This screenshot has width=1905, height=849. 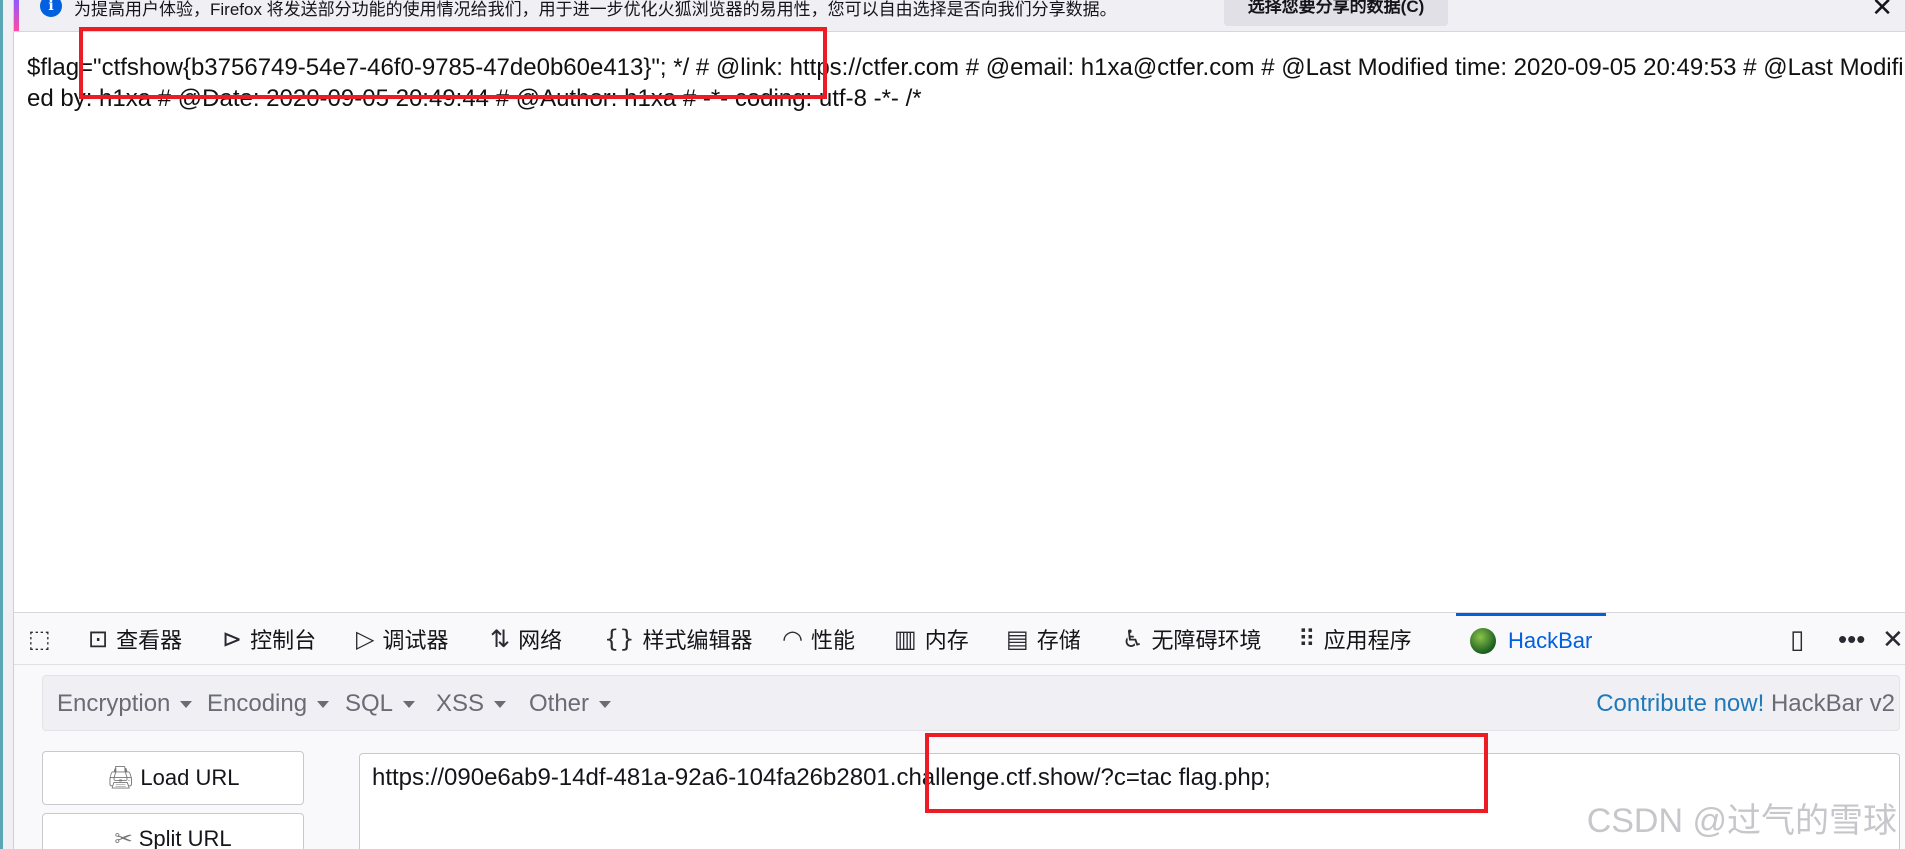 I want to click on tab-storage: ▤ 存储, so click(x=1043, y=639).